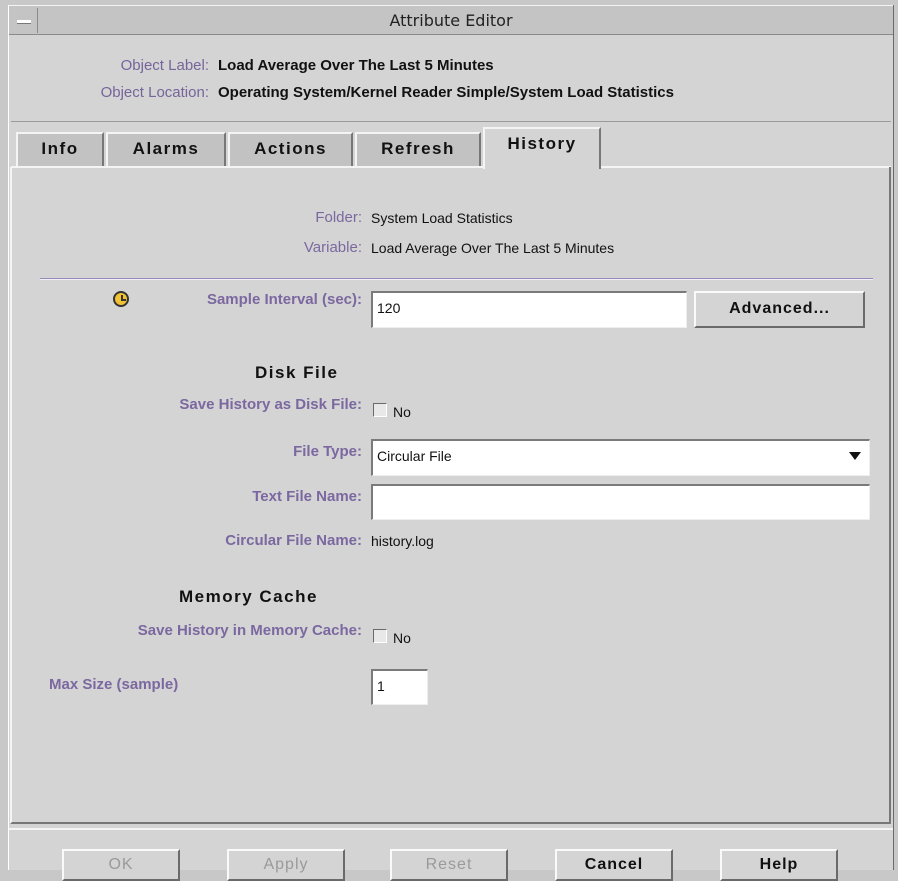 The width and height of the screenshot is (898, 881). I want to click on variable-value: Load Average Over The Last 5 Minutes, so click(493, 248).